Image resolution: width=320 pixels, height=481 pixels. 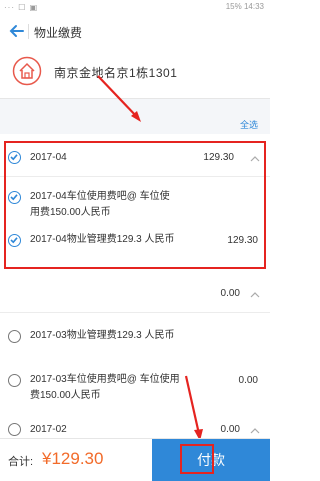 I want to click on bill-group-collapsed: 0.00, so click(x=135, y=295).